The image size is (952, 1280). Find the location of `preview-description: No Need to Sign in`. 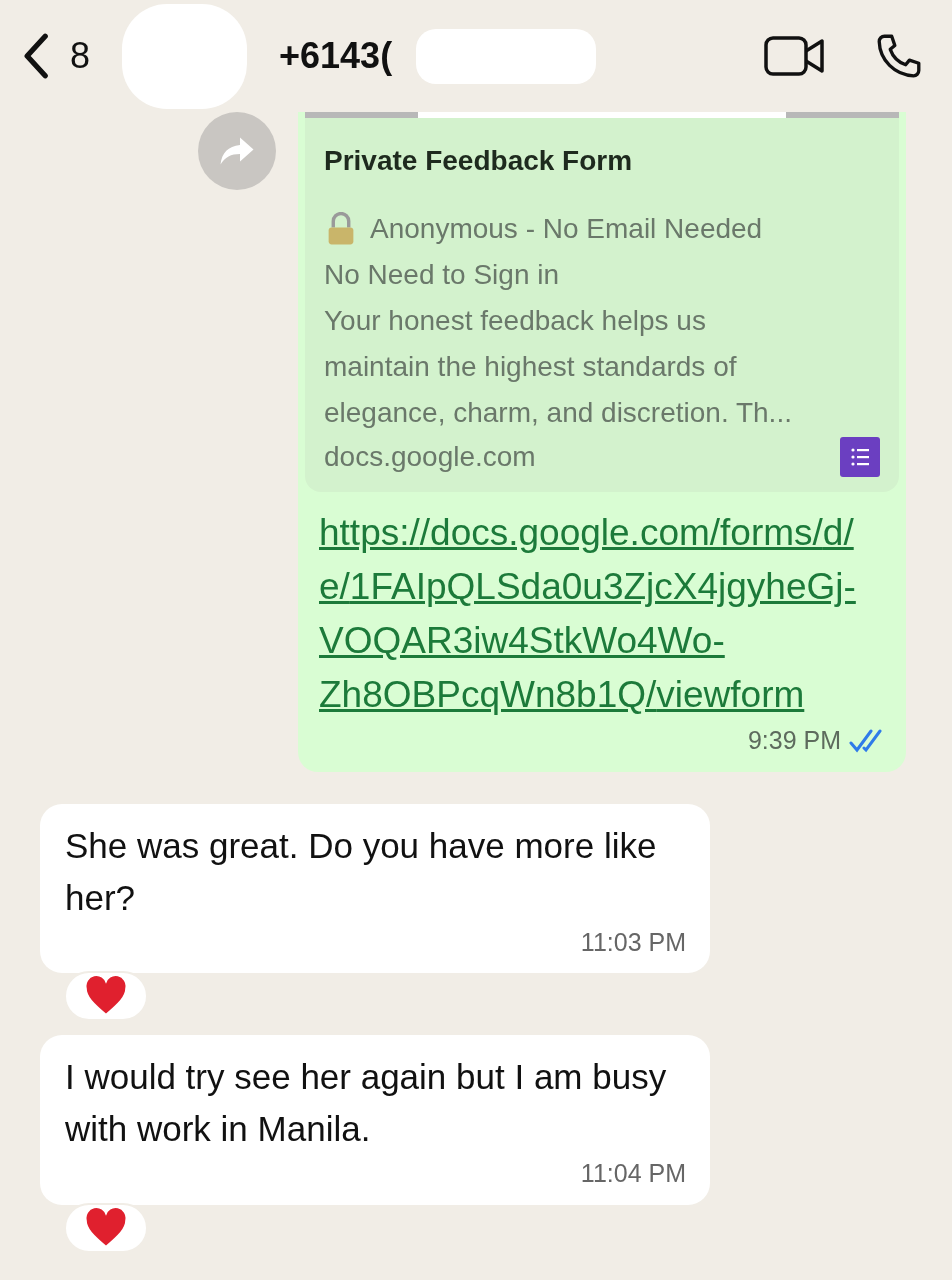

preview-description: No Need to Sign in is located at coordinates (442, 275).